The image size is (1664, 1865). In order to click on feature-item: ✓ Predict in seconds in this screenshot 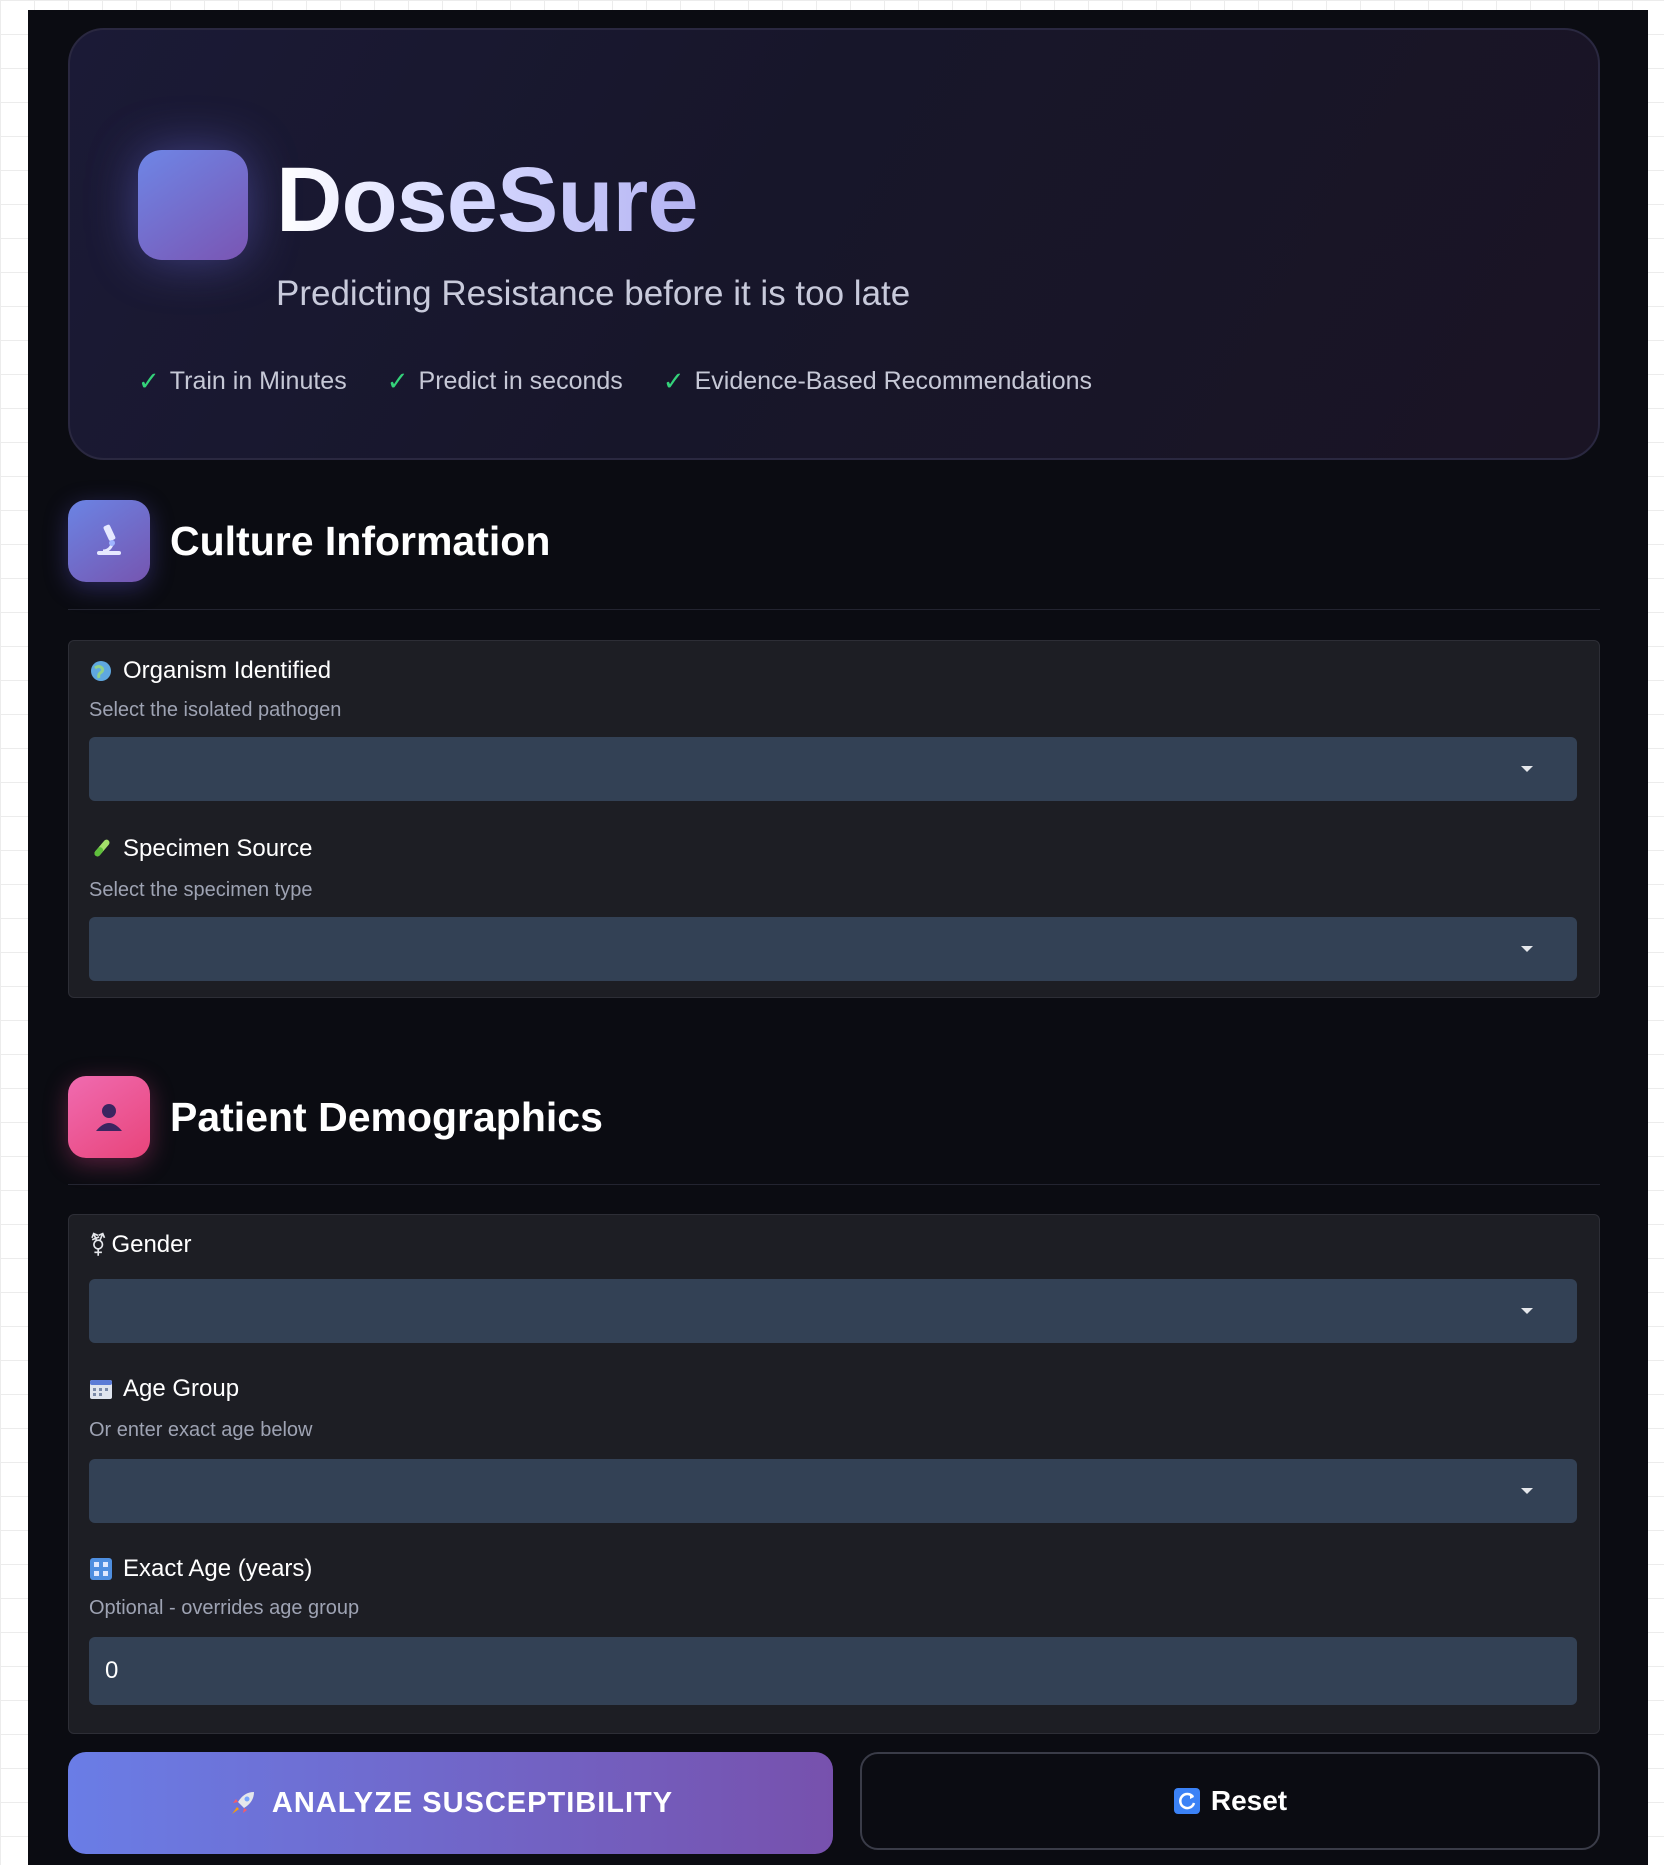, I will do `click(505, 381)`.